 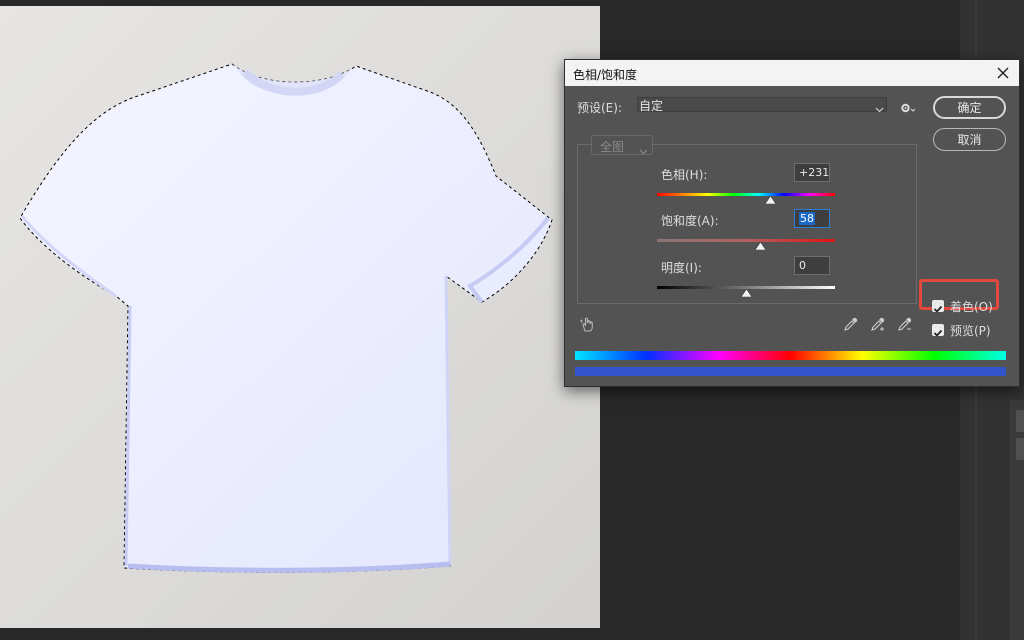 I want to click on dialog-titlebar: 色相/饱和度, so click(x=792, y=73).